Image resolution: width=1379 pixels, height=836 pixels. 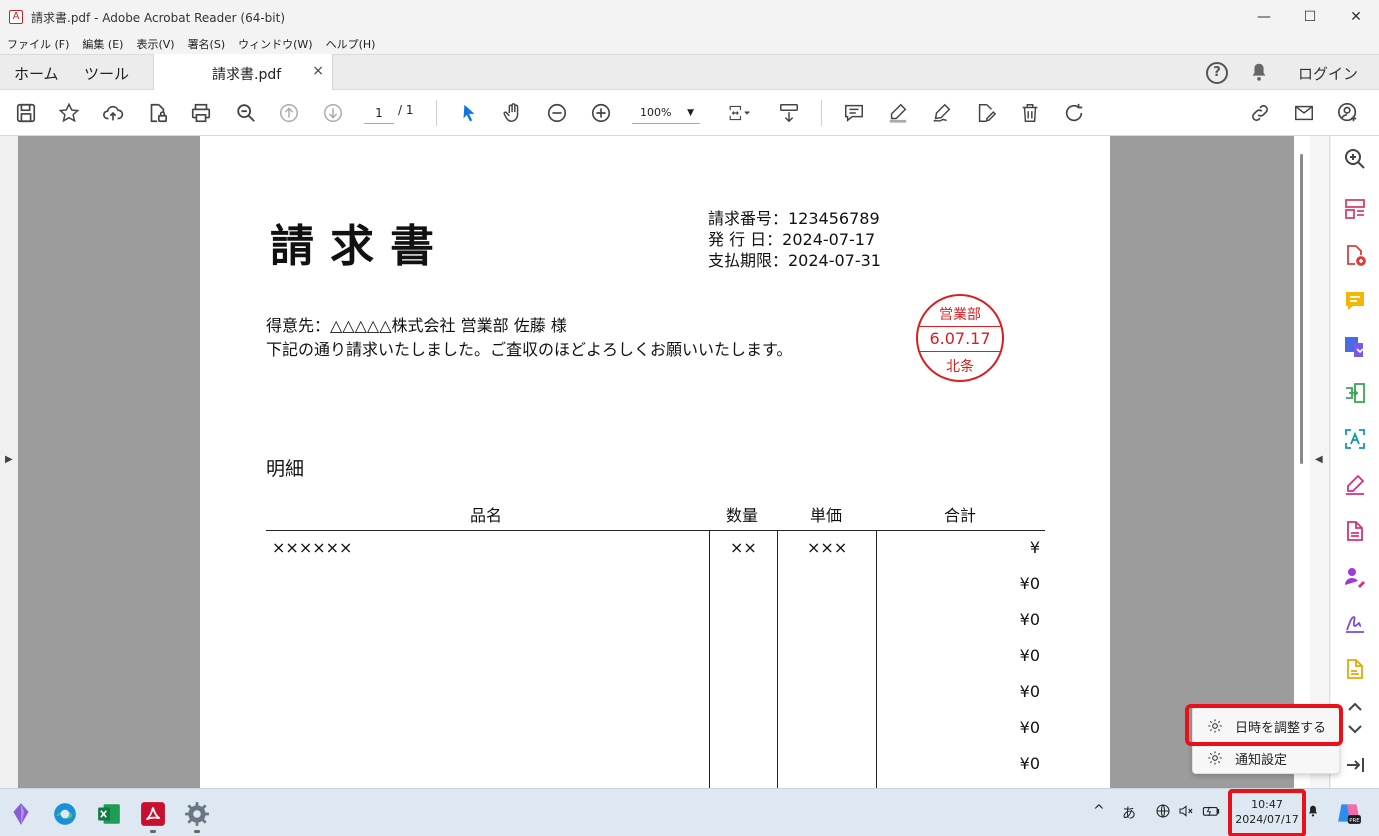 I want to click on tray-overflow-chevron: ^, so click(x=1099, y=811).